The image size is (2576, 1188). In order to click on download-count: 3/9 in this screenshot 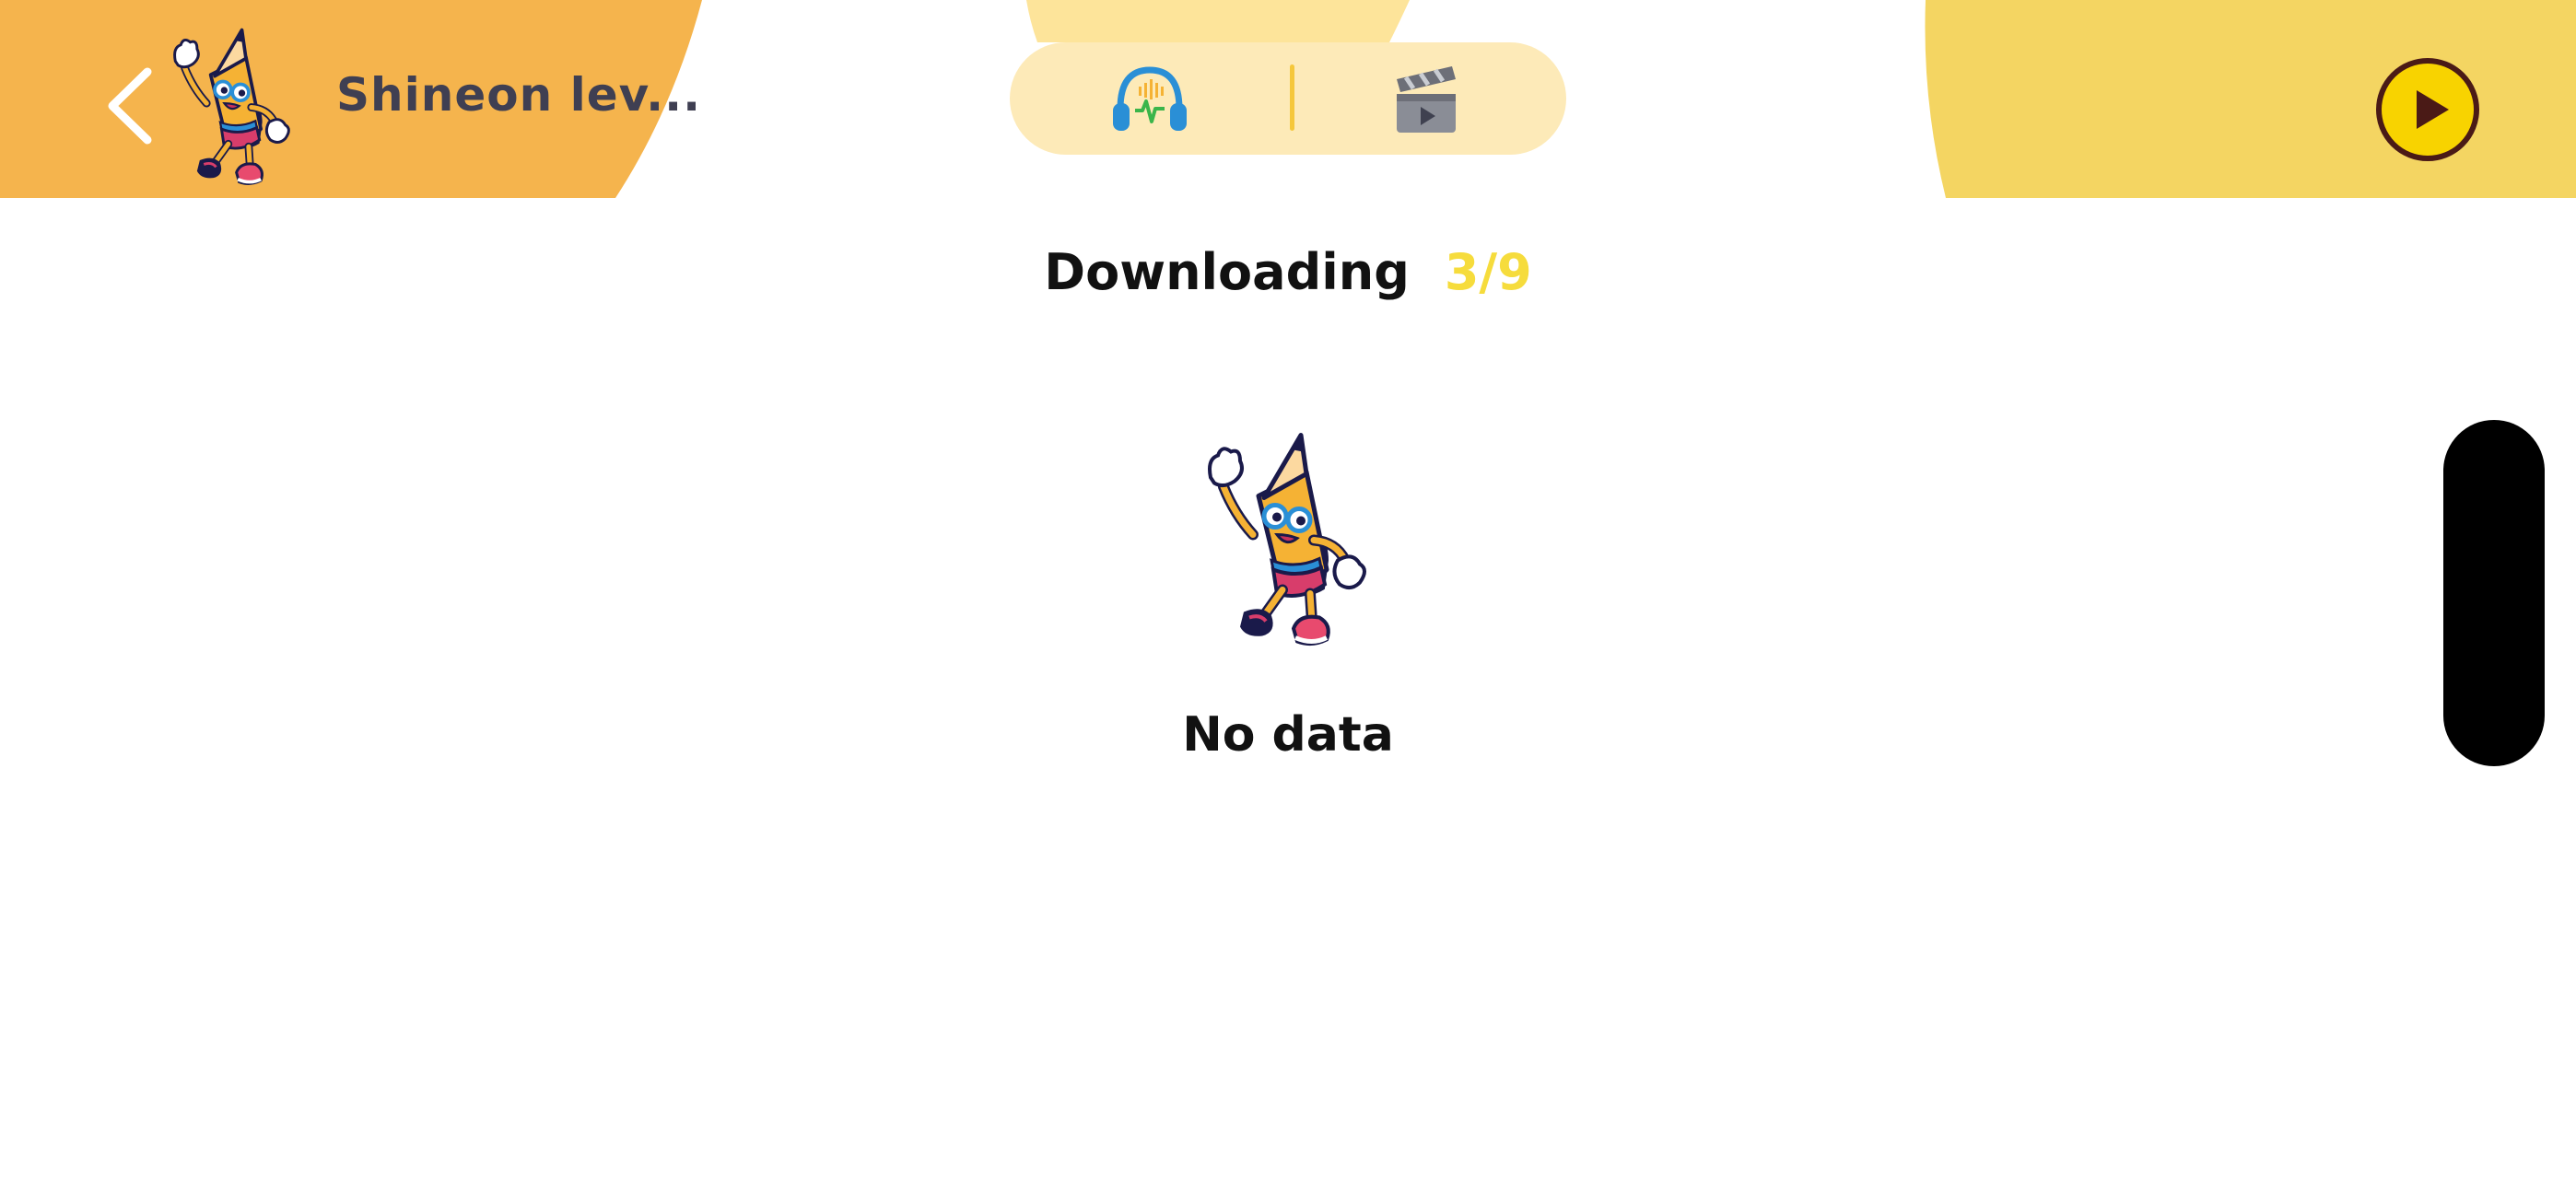, I will do `click(1488, 272)`.